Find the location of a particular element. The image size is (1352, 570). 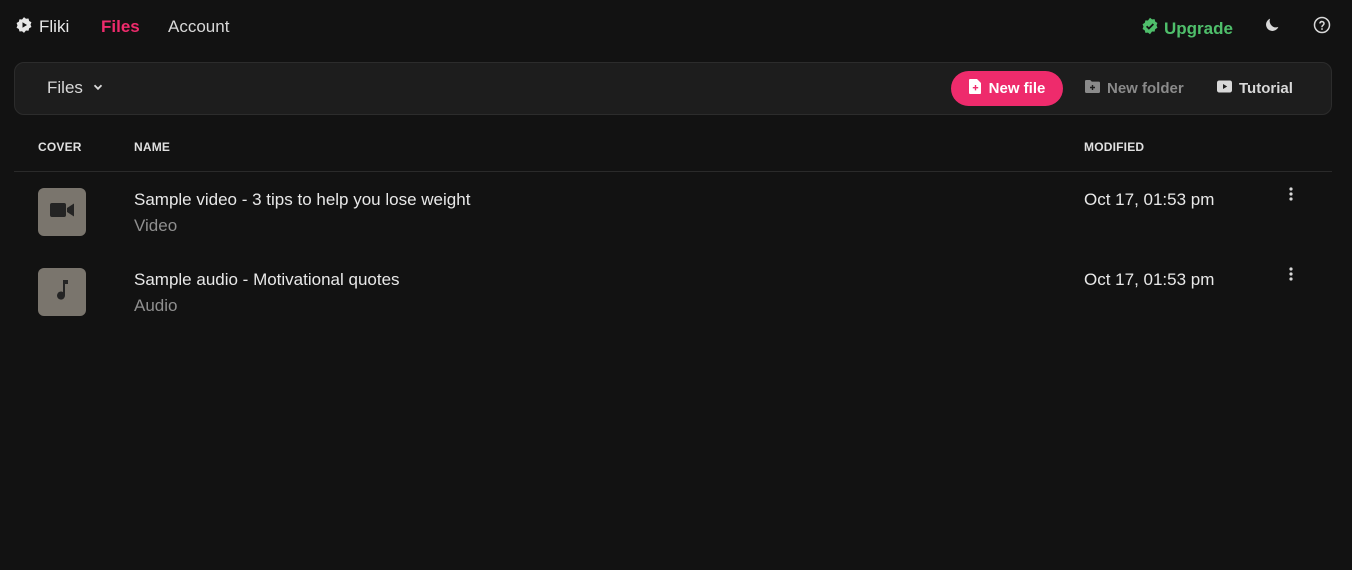

folder-selector-label: Files is located at coordinates (65, 87).